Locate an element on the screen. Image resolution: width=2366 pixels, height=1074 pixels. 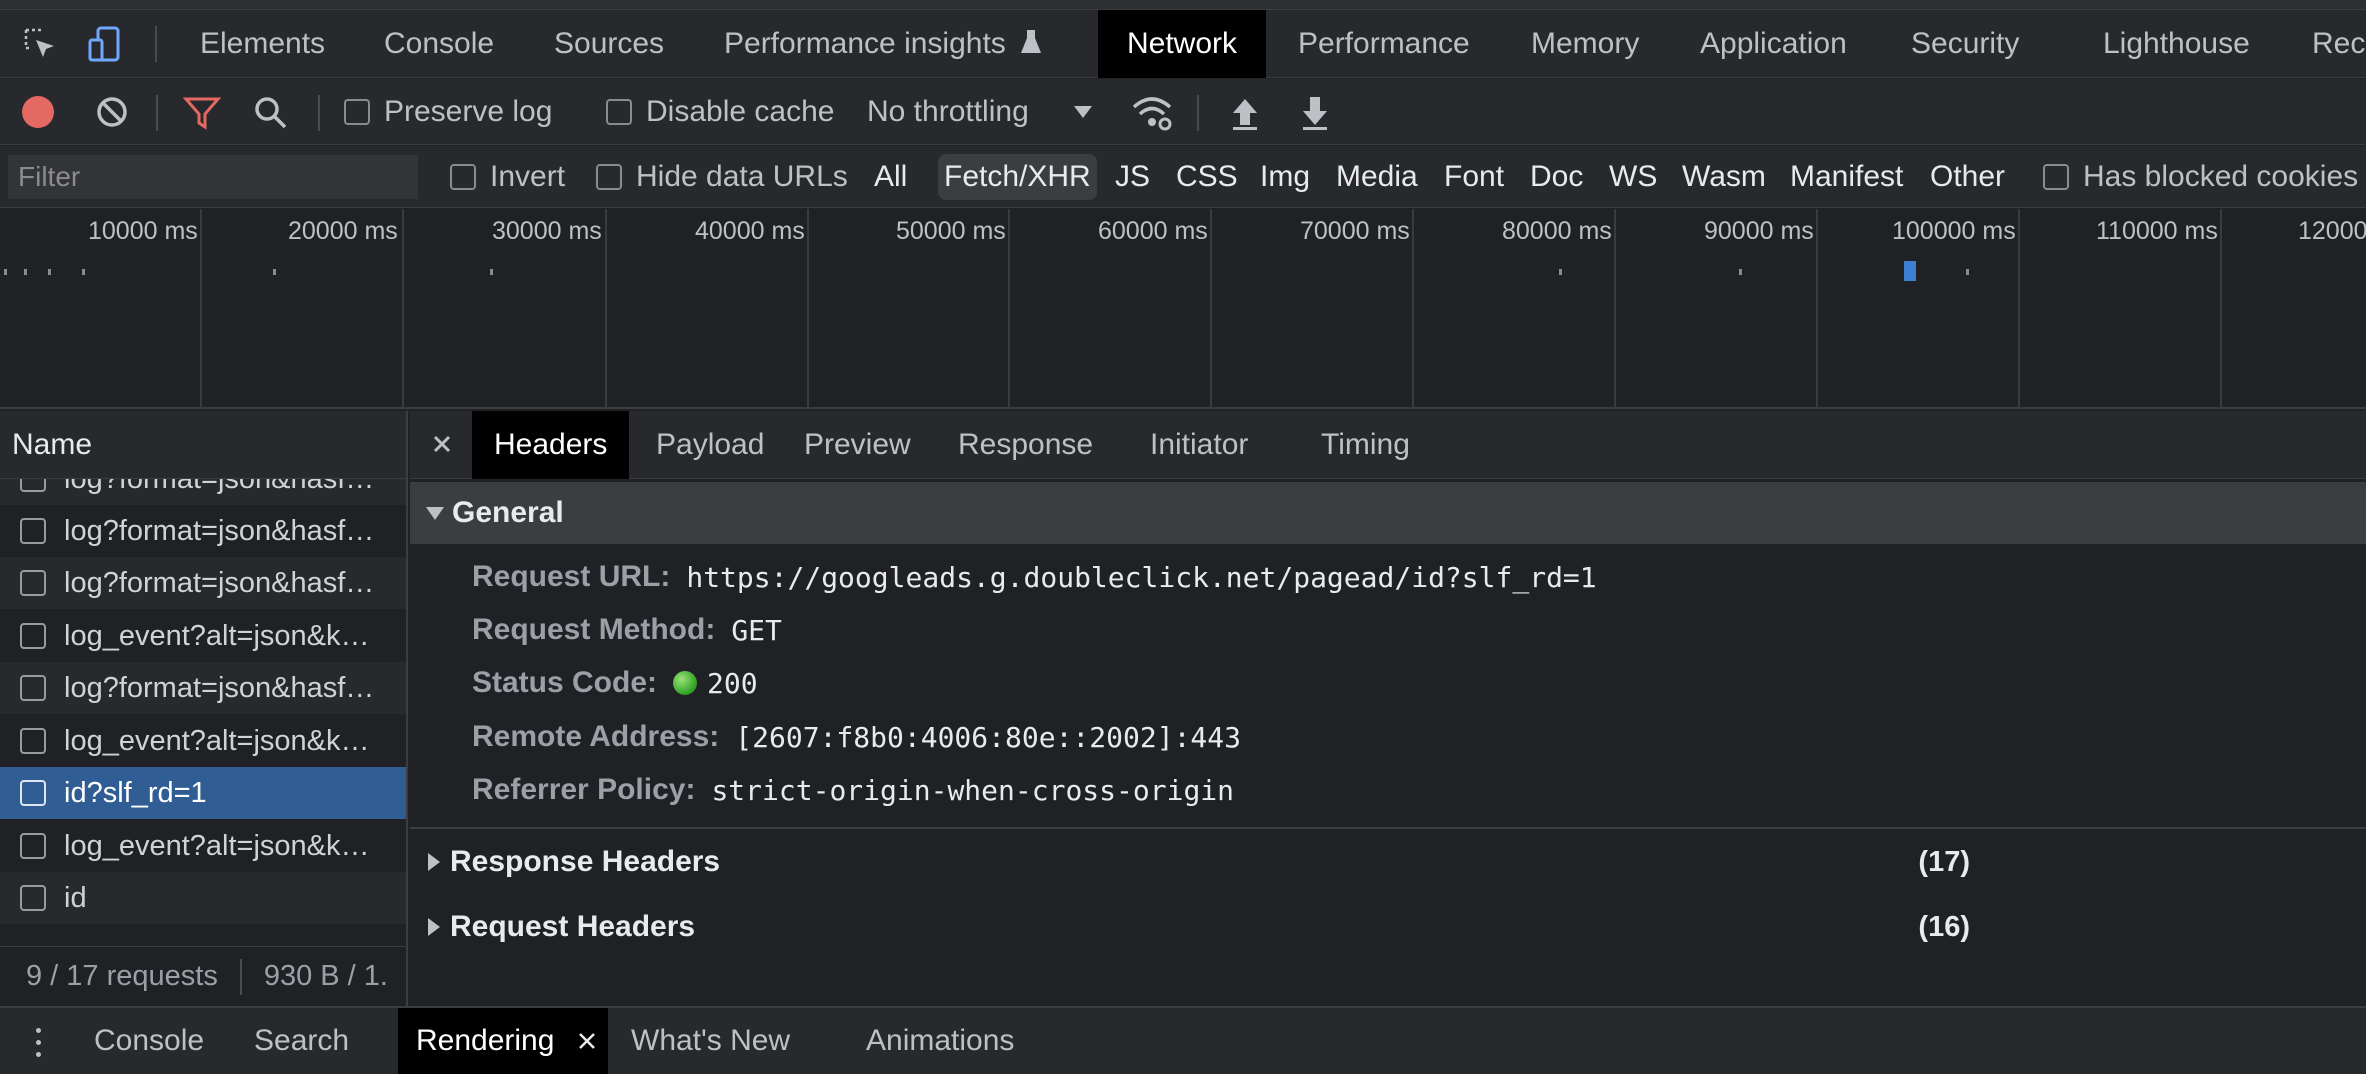
tab-sources: Sources is located at coordinates (609, 44).